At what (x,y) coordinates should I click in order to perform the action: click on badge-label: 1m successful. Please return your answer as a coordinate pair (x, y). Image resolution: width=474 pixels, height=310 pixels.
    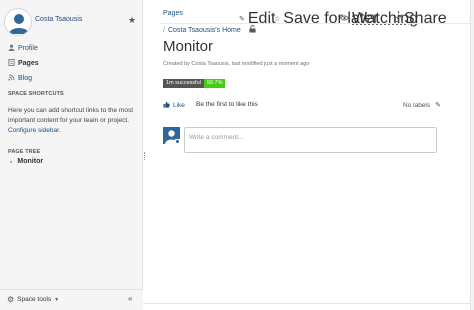
    Looking at the image, I should click on (183, 83).